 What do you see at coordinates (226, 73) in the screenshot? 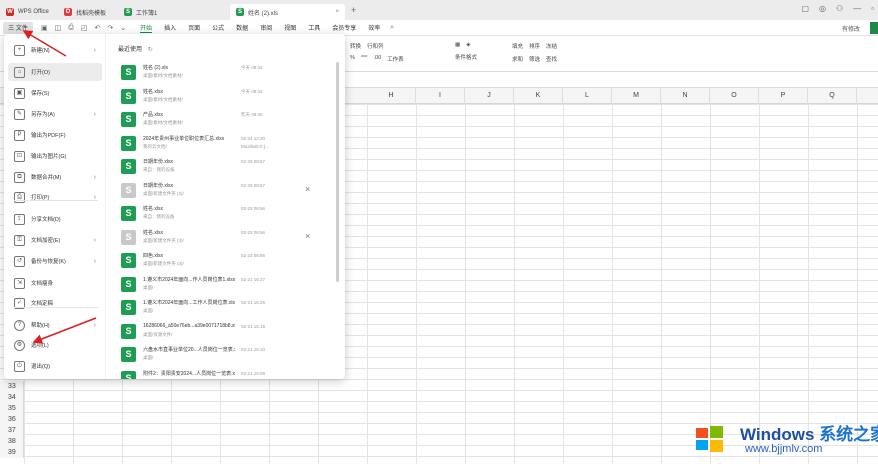
I see `recent-file-item: S 姓名 (2).xls 桌面/素材/文档素材/今天 08:33` at bounding box center [226, 73].